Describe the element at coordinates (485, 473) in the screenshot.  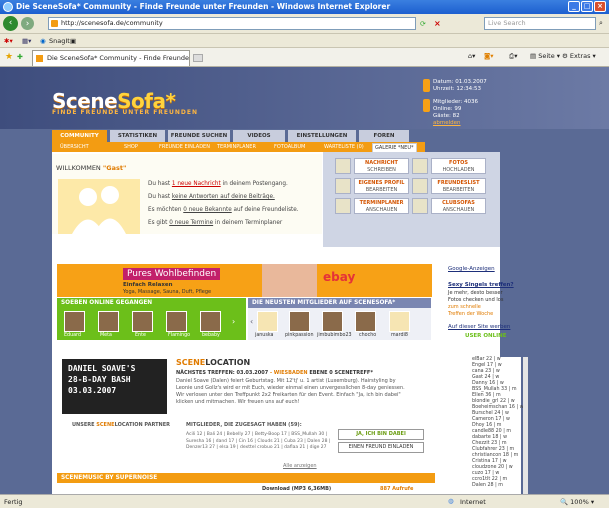
I see `list-item: cuzo 17 | w` at that location.